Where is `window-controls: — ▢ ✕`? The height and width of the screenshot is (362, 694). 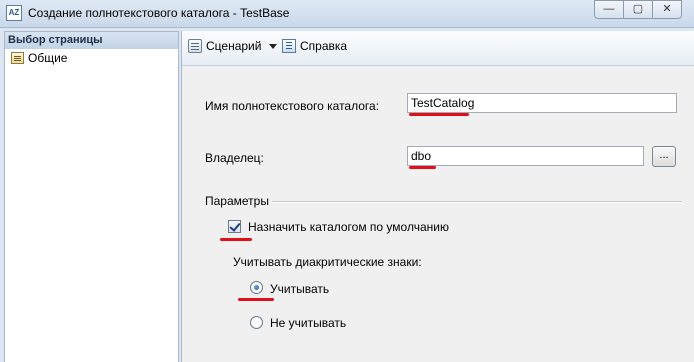 window-controls: — ▢ ✕ is located at coordinates (640, 9).